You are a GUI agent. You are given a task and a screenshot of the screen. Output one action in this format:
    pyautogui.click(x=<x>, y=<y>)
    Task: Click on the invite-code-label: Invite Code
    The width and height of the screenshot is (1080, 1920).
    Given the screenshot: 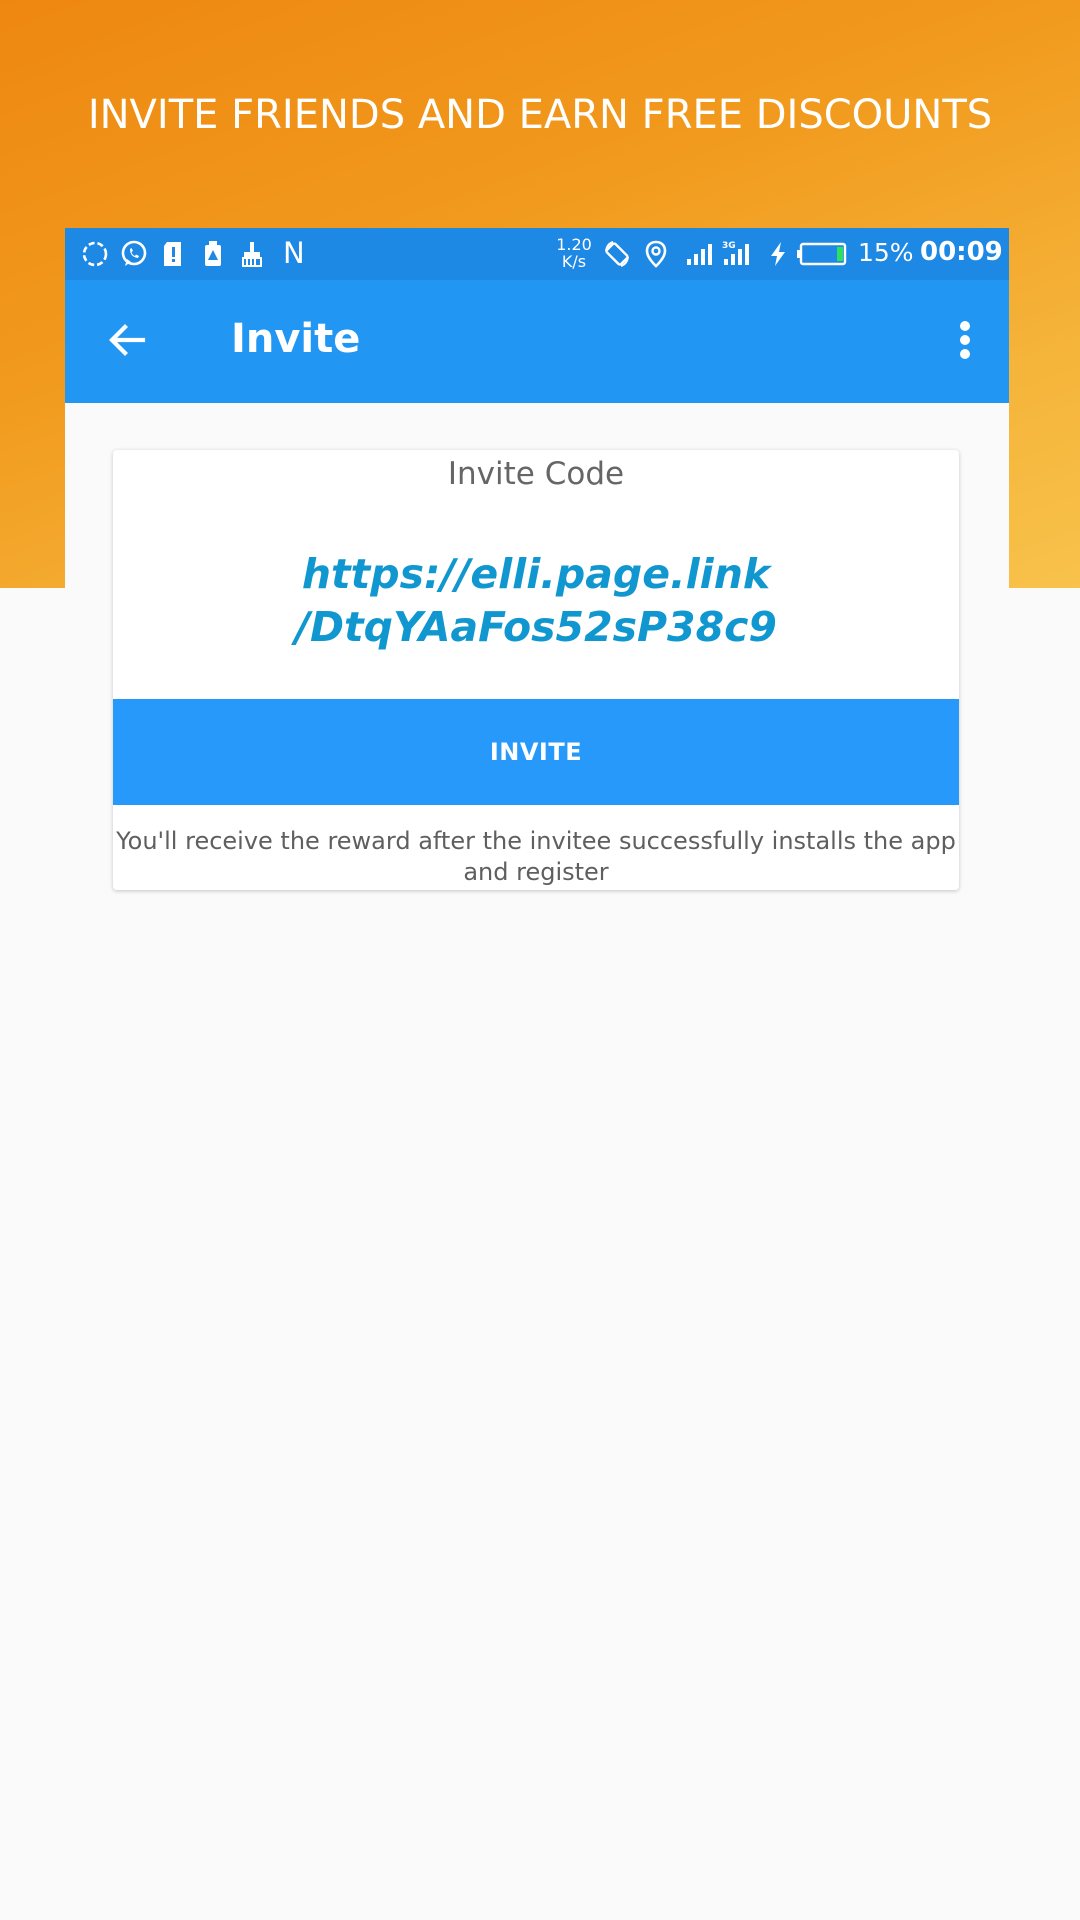 What is the action you would take?
    pyautogui.click(x=536, y=474)
    